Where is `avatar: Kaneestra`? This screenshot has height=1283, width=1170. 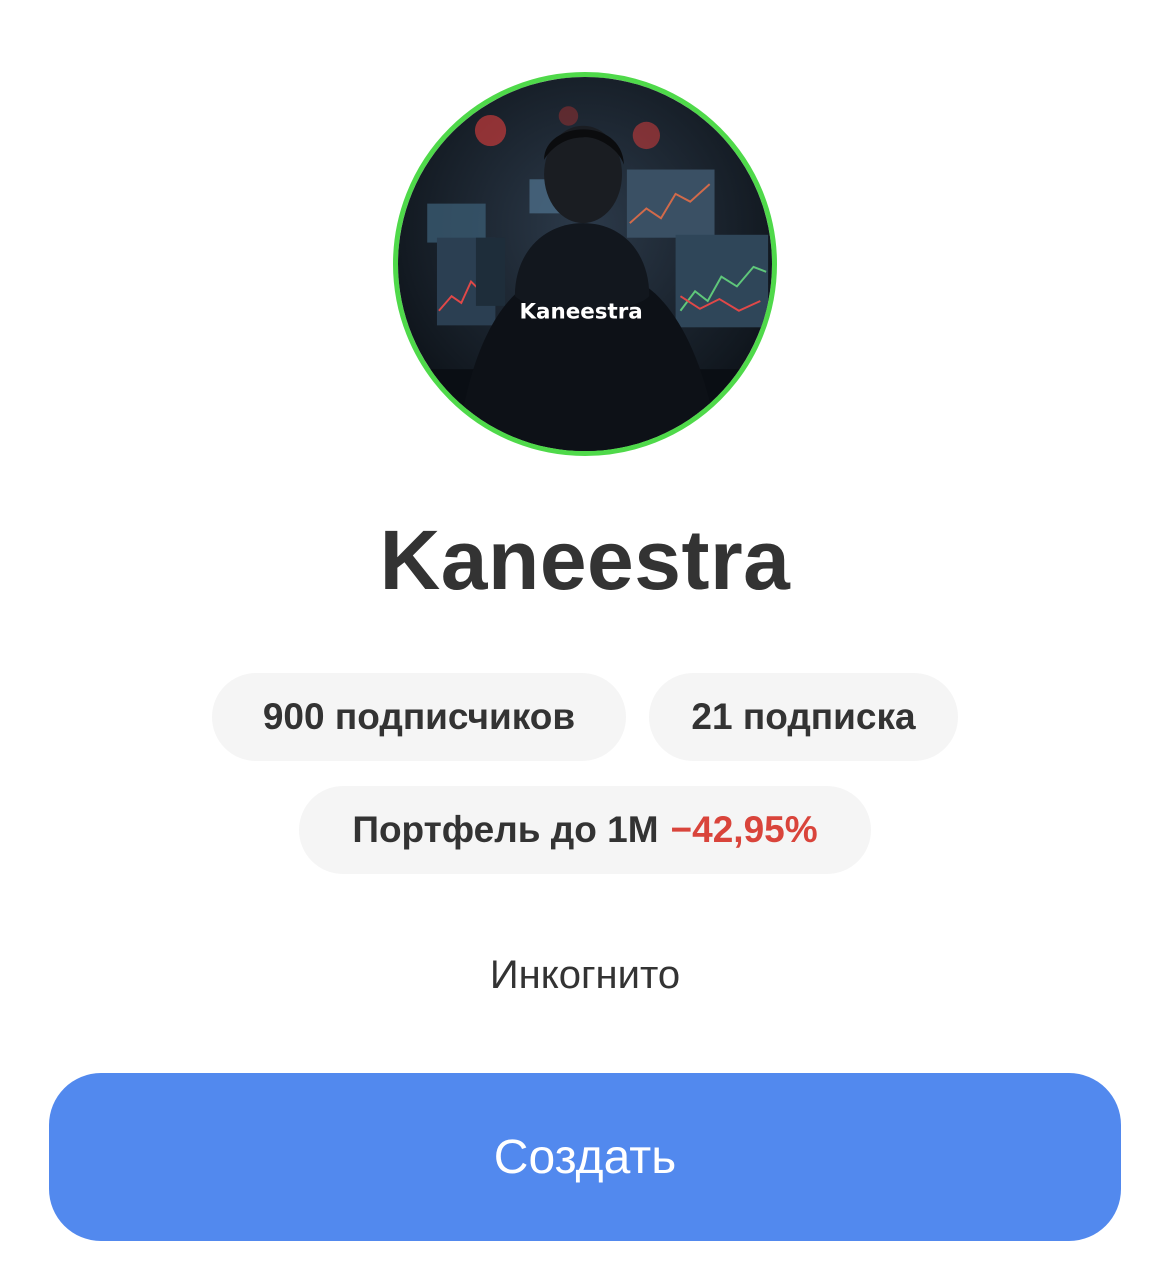
avatar: Kaneestra is located at coordinates (585, 264).